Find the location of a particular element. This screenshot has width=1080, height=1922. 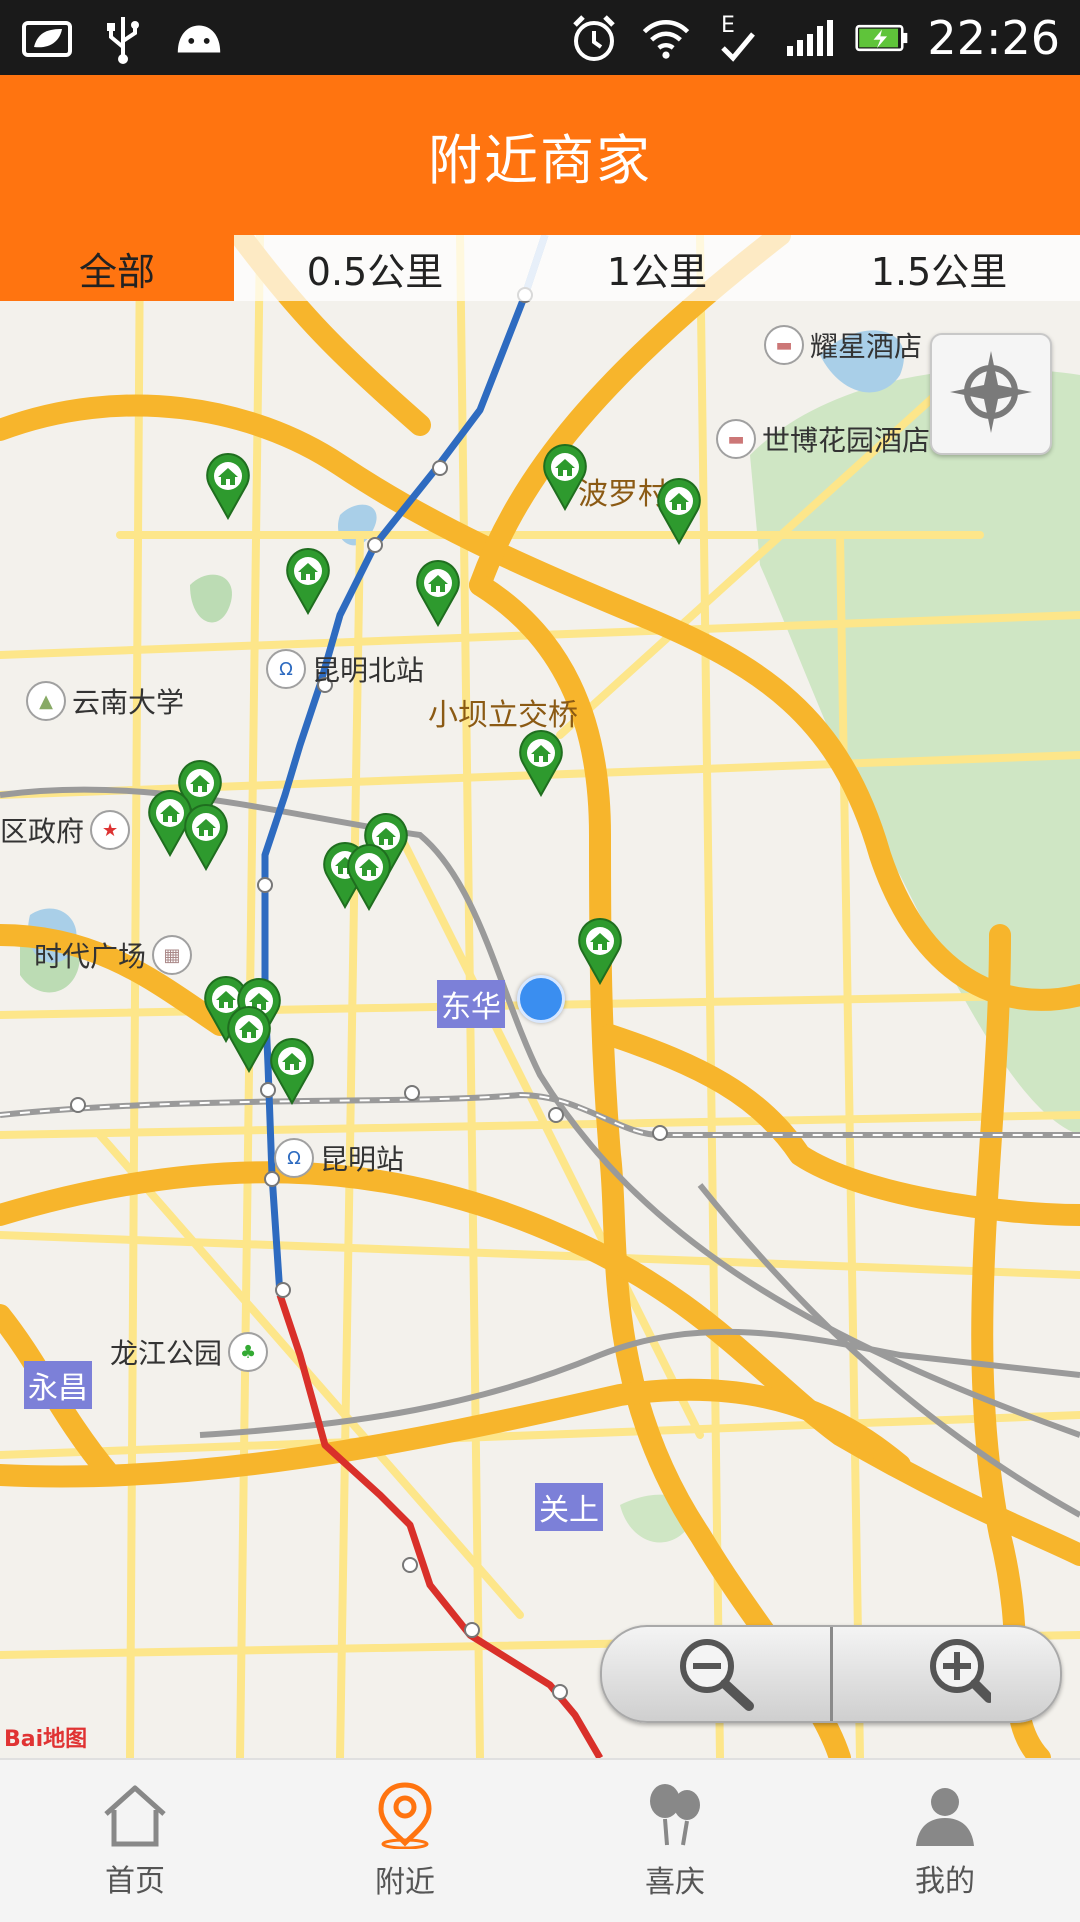

status-clock: 22:26 is located at coordinates (993, 38).